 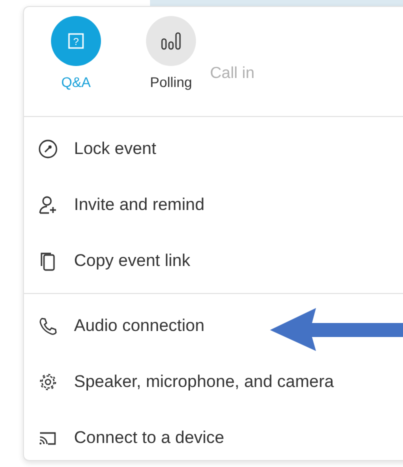 I want to click on question-icon: ?, so click(x=76, y=41).